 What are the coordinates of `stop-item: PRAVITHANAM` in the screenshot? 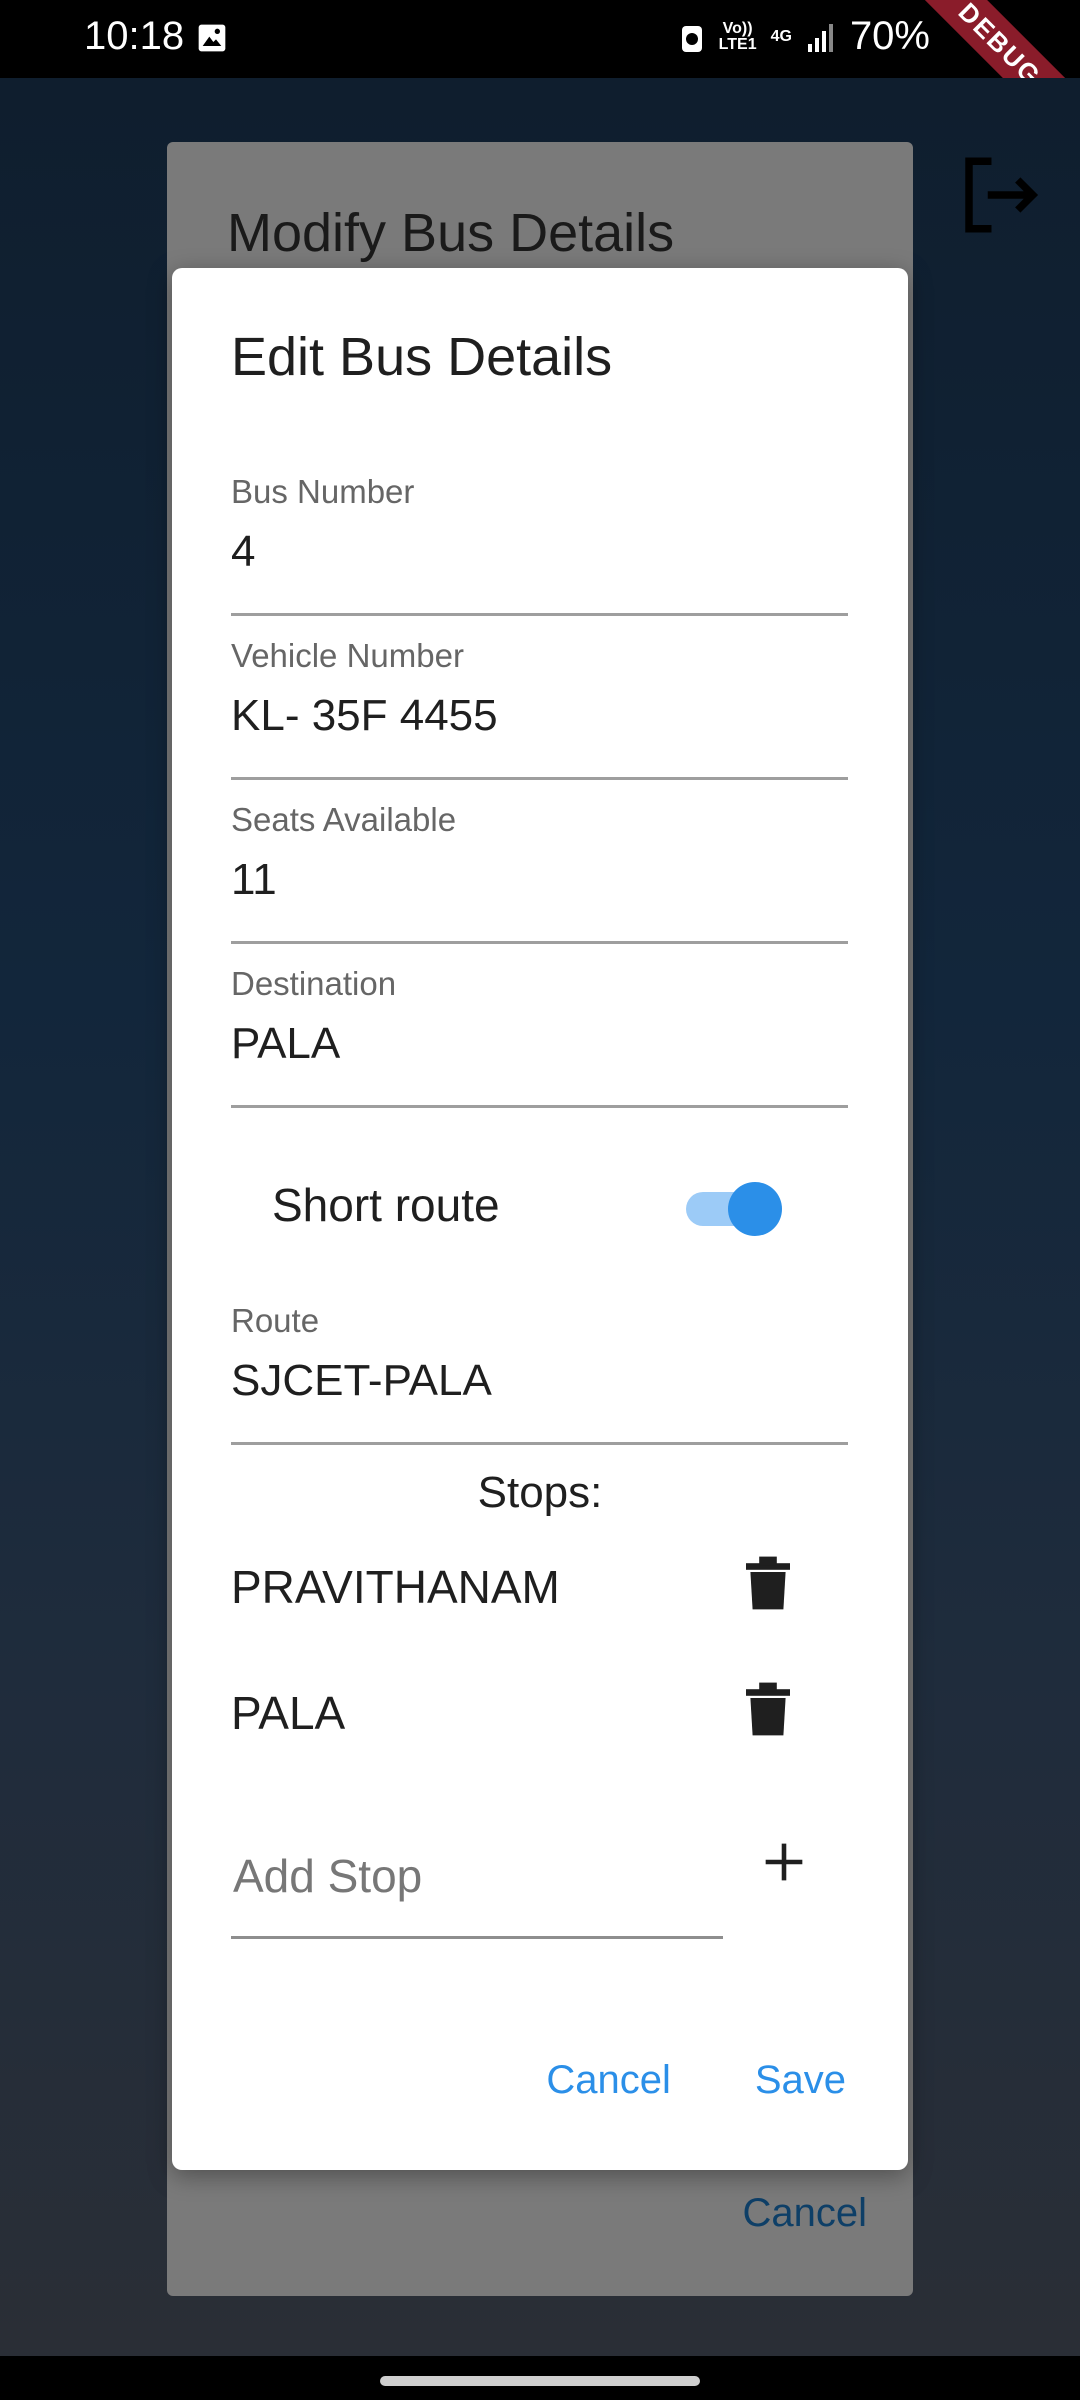 It's located at (539, 1586).